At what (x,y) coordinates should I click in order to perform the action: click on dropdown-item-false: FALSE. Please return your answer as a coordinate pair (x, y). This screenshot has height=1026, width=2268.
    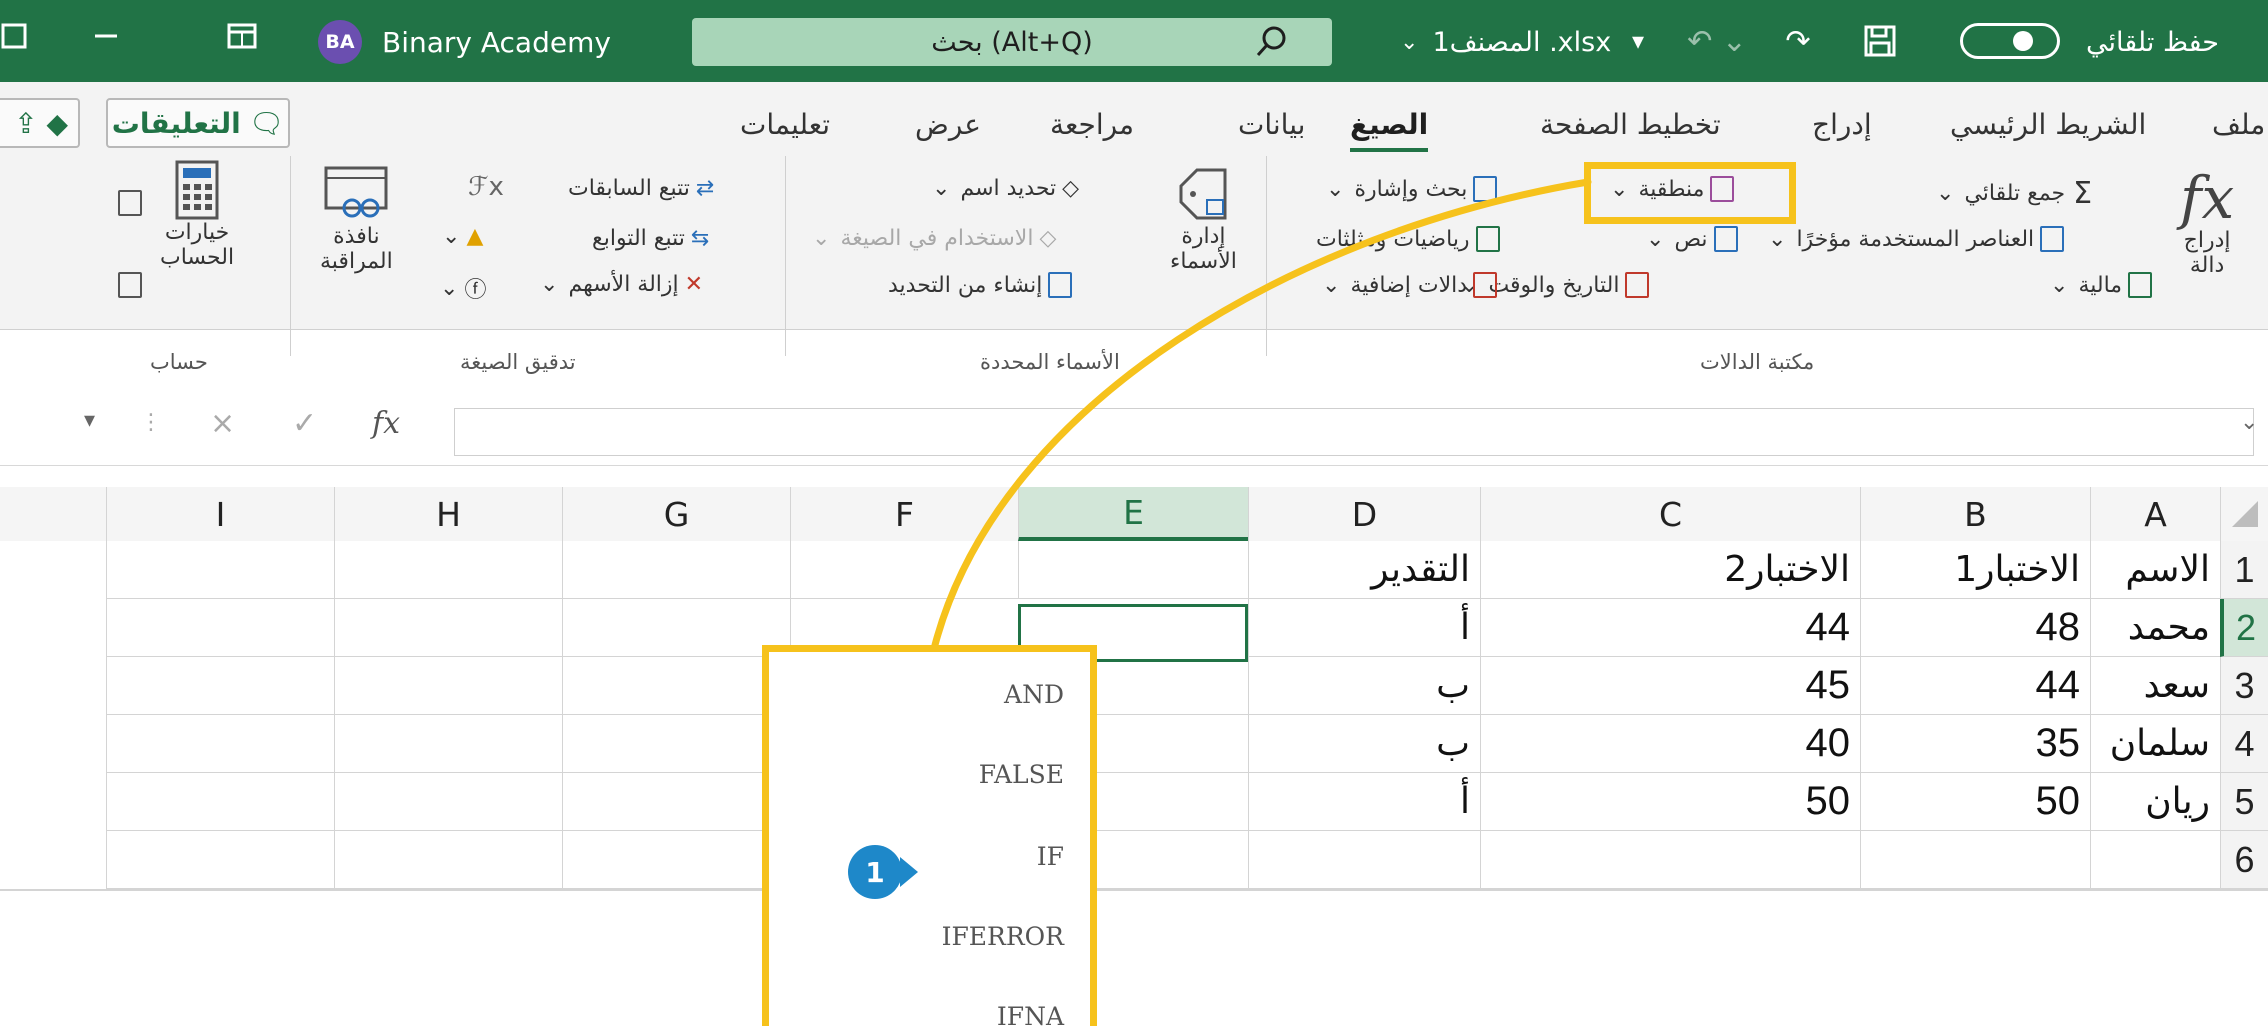
    Looking at the image, I should click on (1021, 774).